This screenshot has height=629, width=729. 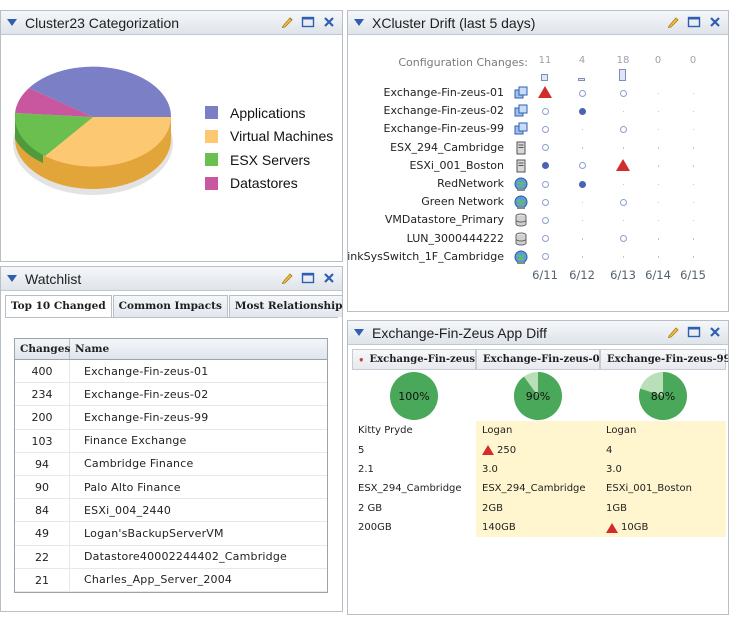 What do you see at coordinates (444, 219) in the screenshot?
I see `drift-row-label: VMDatastore_Primary` at bounding box center [444, 219].